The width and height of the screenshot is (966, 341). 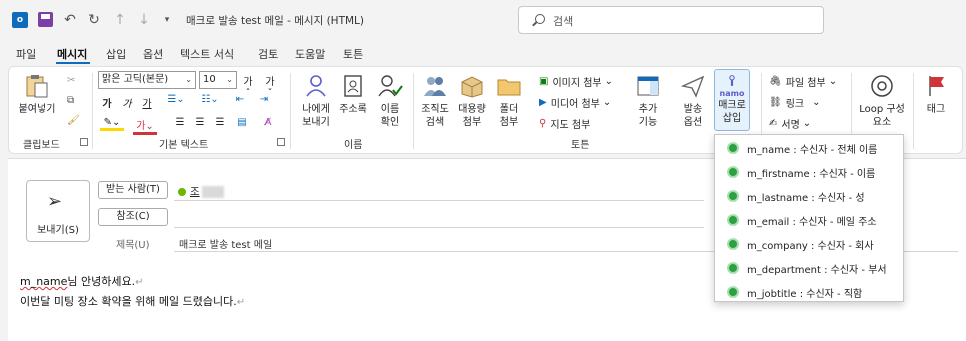 I want to click on numbering-icon: ☷⌄, so click(x=210, y=99).